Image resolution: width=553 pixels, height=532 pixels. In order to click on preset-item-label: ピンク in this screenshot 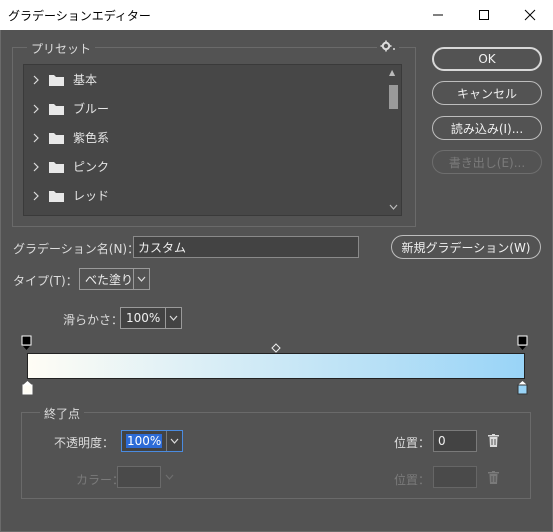, I will do `click(91, 167)`.